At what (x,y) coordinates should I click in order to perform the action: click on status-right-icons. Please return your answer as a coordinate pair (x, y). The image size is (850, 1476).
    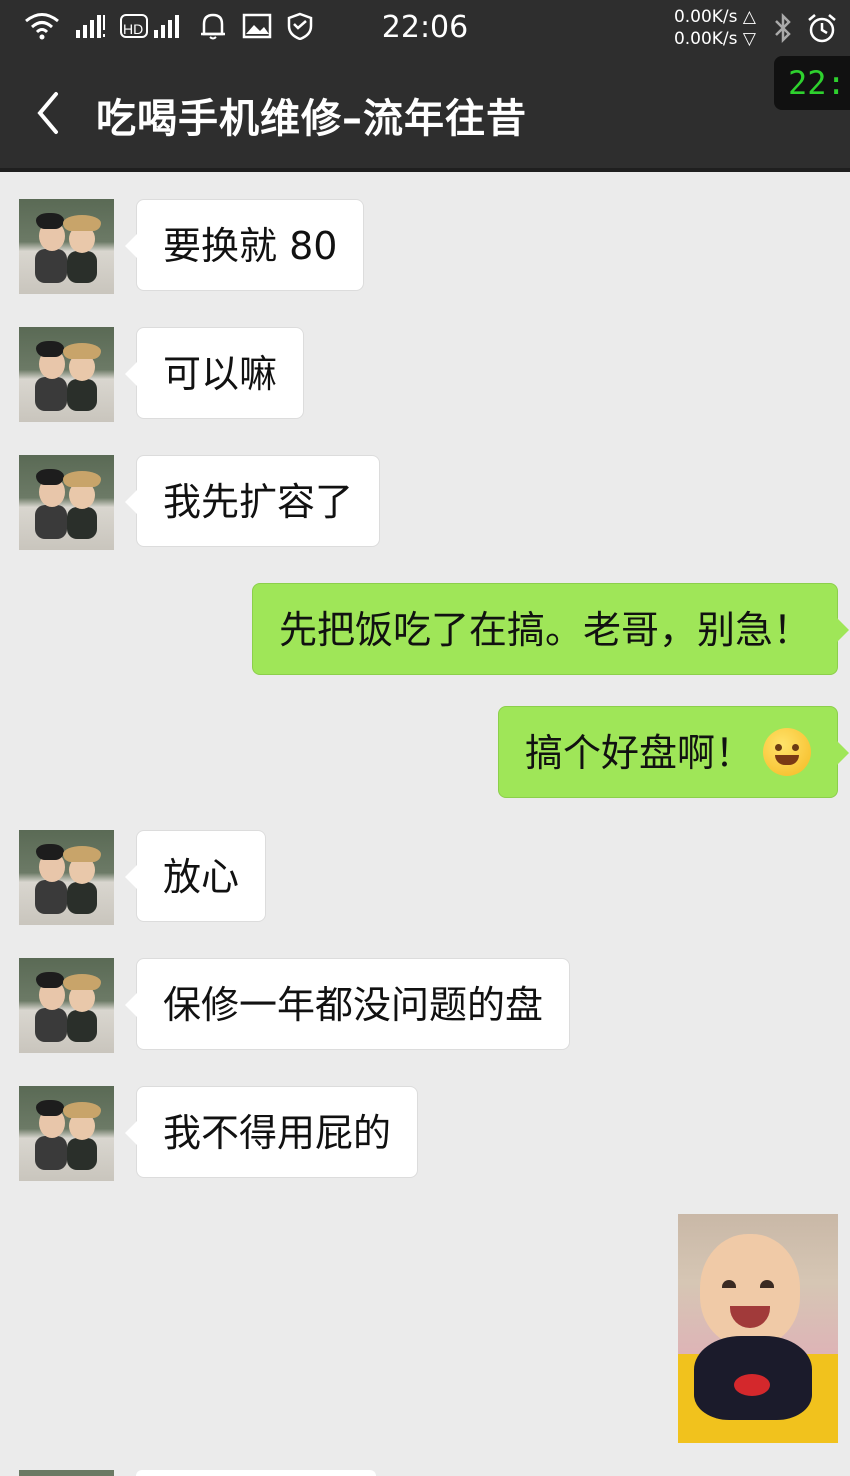
    Looking at the image, I should click on (805, 31).